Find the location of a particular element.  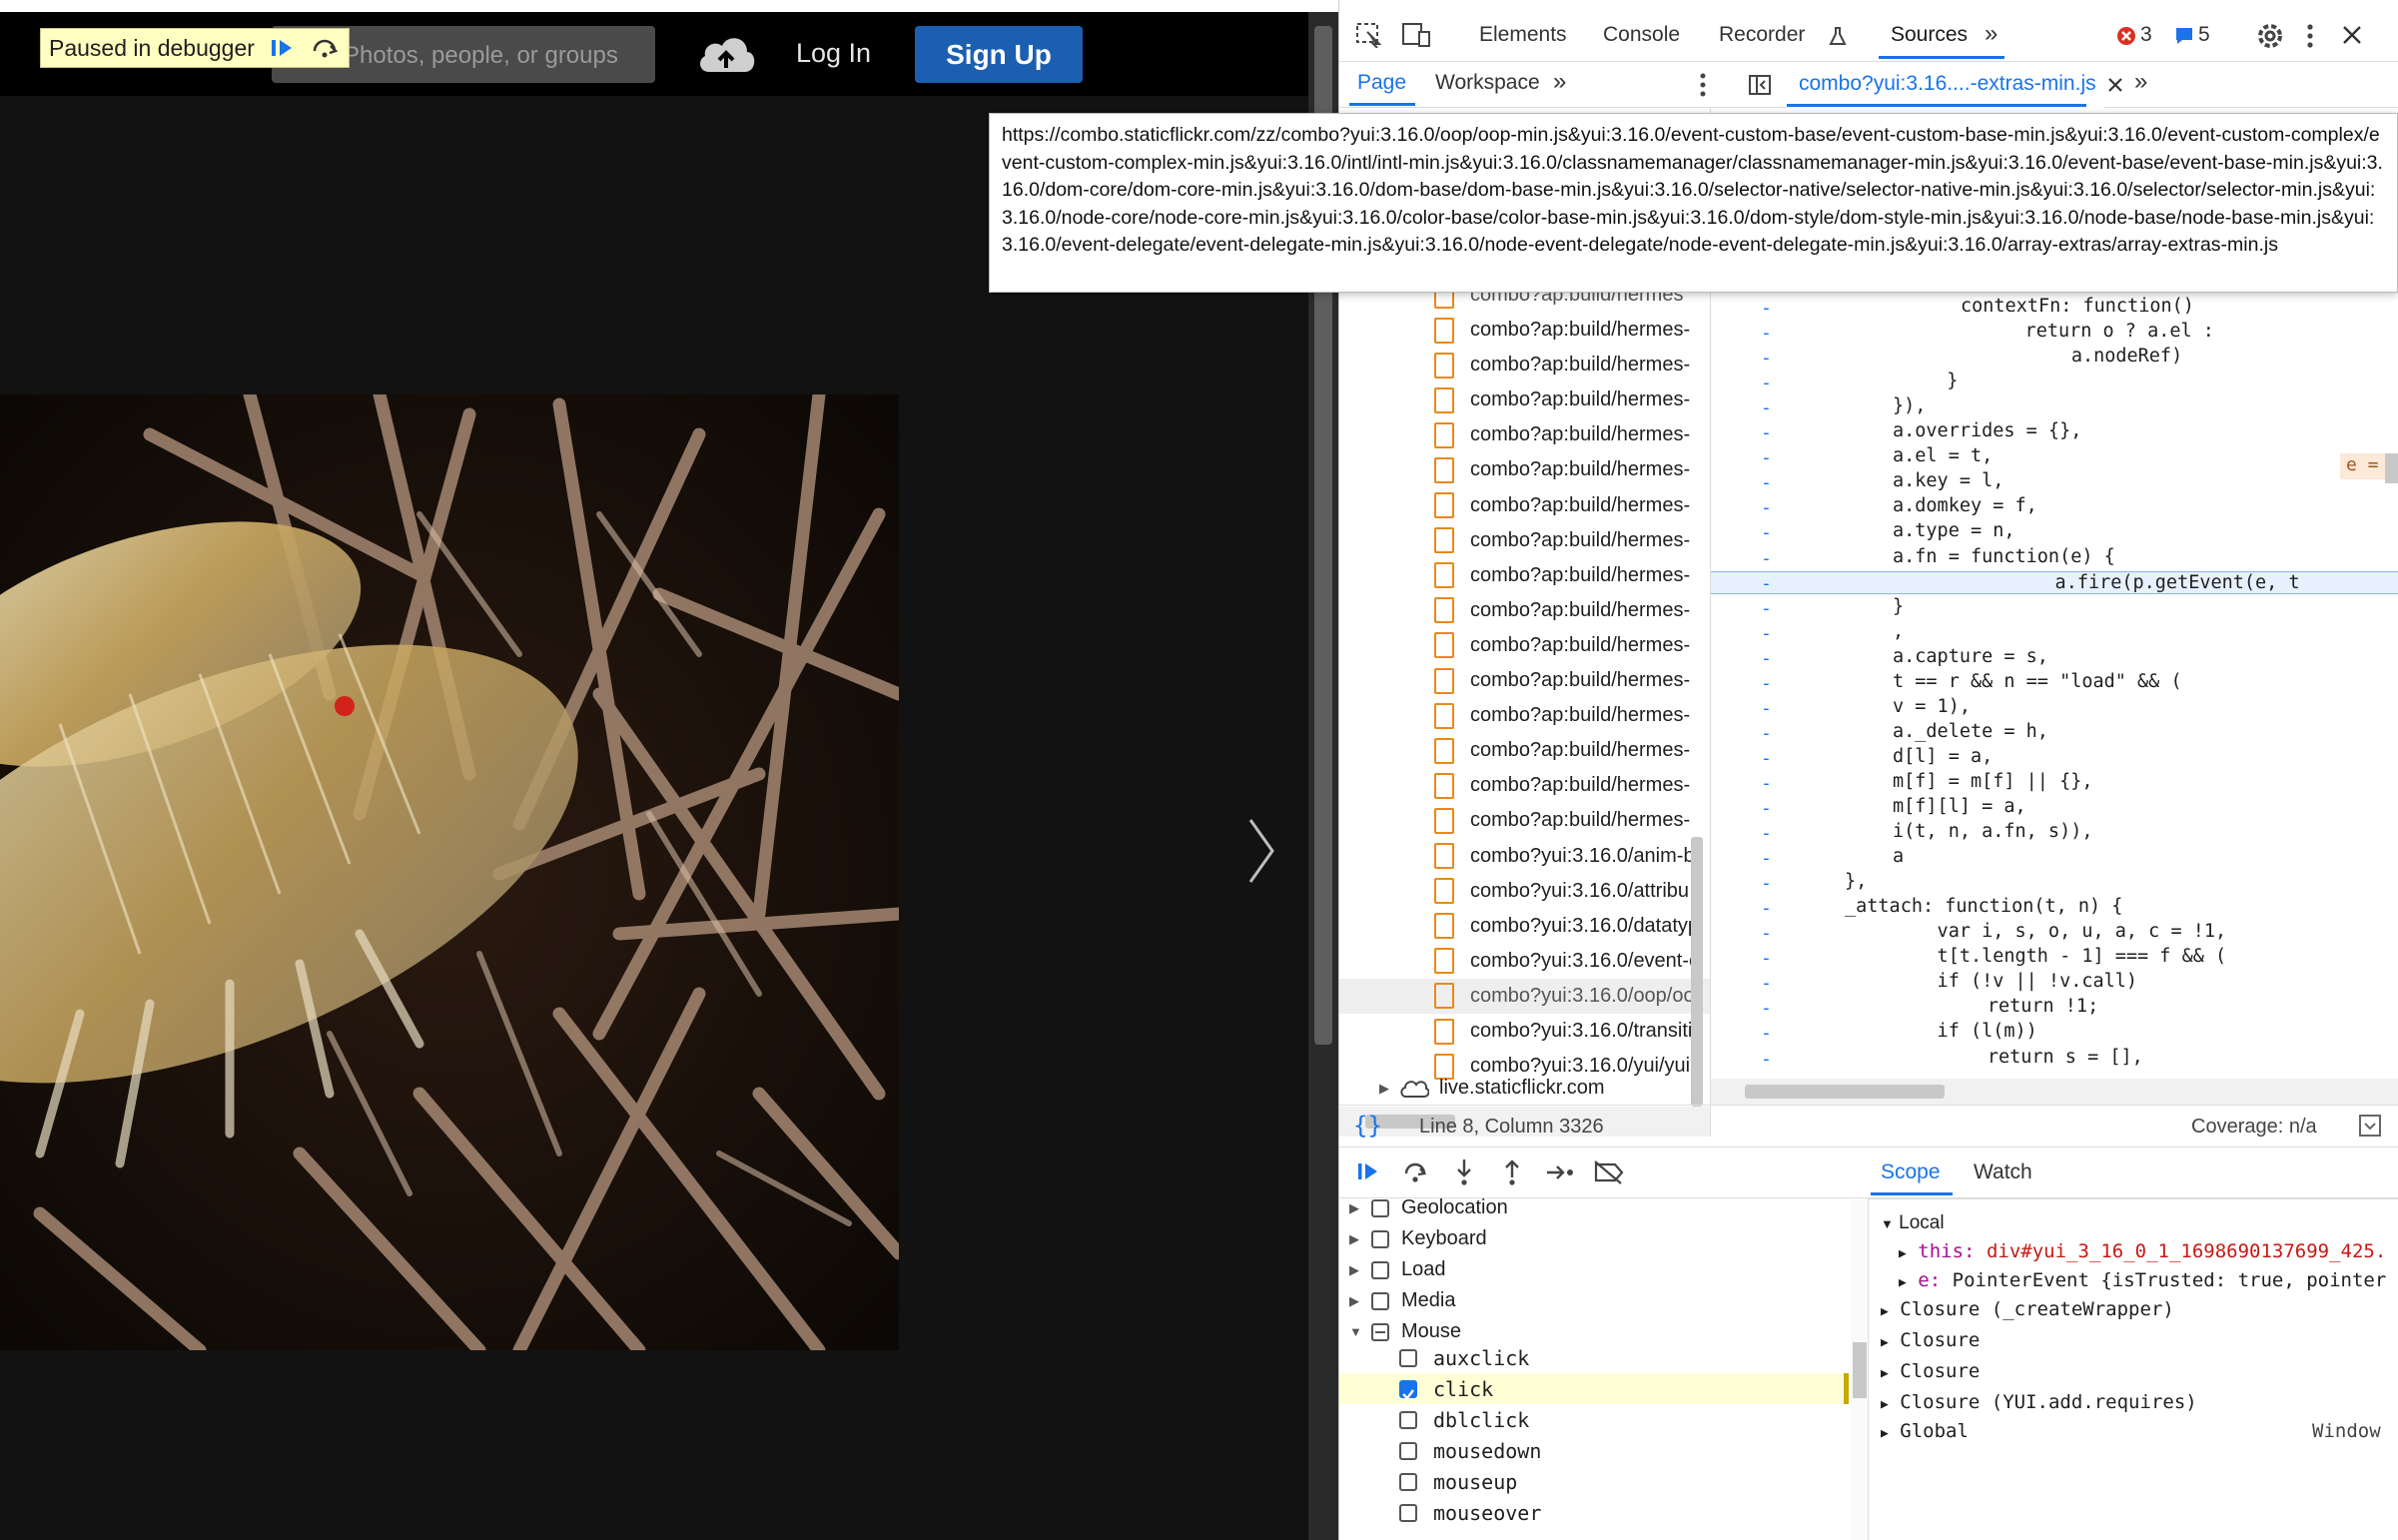

scope-closure: ▶ Closure (YUI.add.requires) is located at coordinates (2039, 1402).